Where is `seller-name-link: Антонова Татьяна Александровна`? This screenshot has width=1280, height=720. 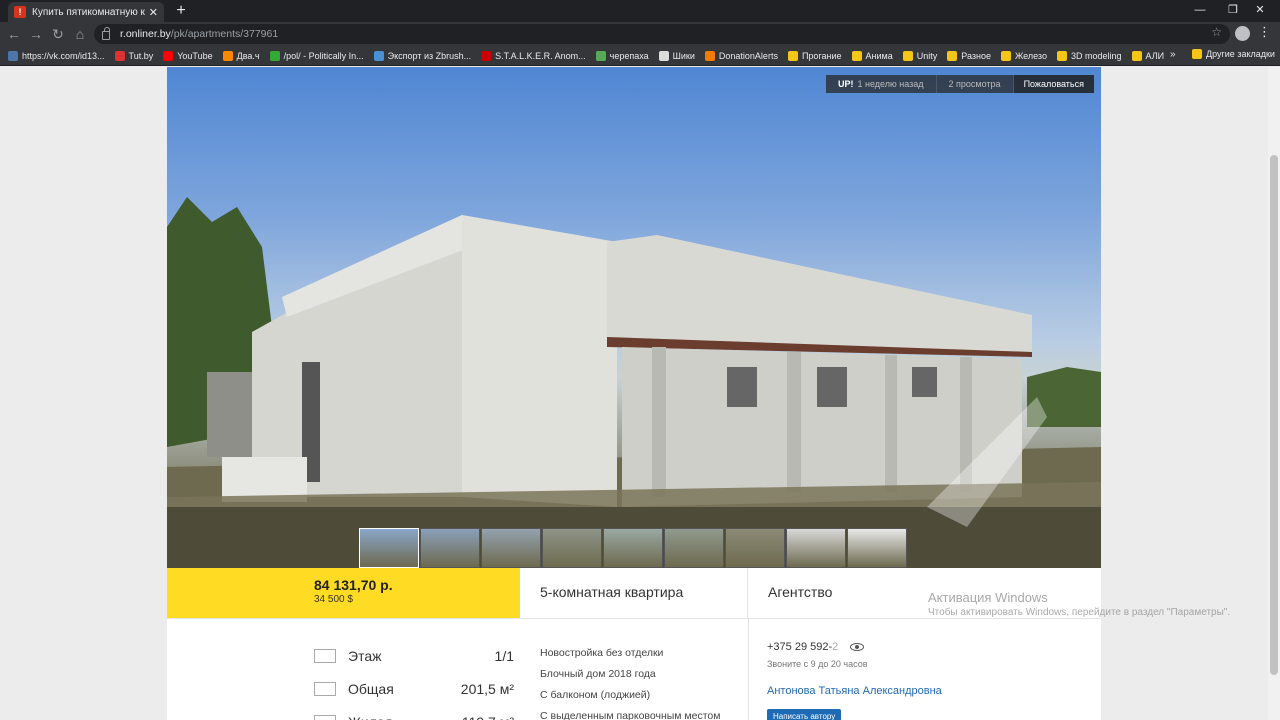 seller-name-link: Антонова Татьяна Александровна is located at coordinates (927, 691).